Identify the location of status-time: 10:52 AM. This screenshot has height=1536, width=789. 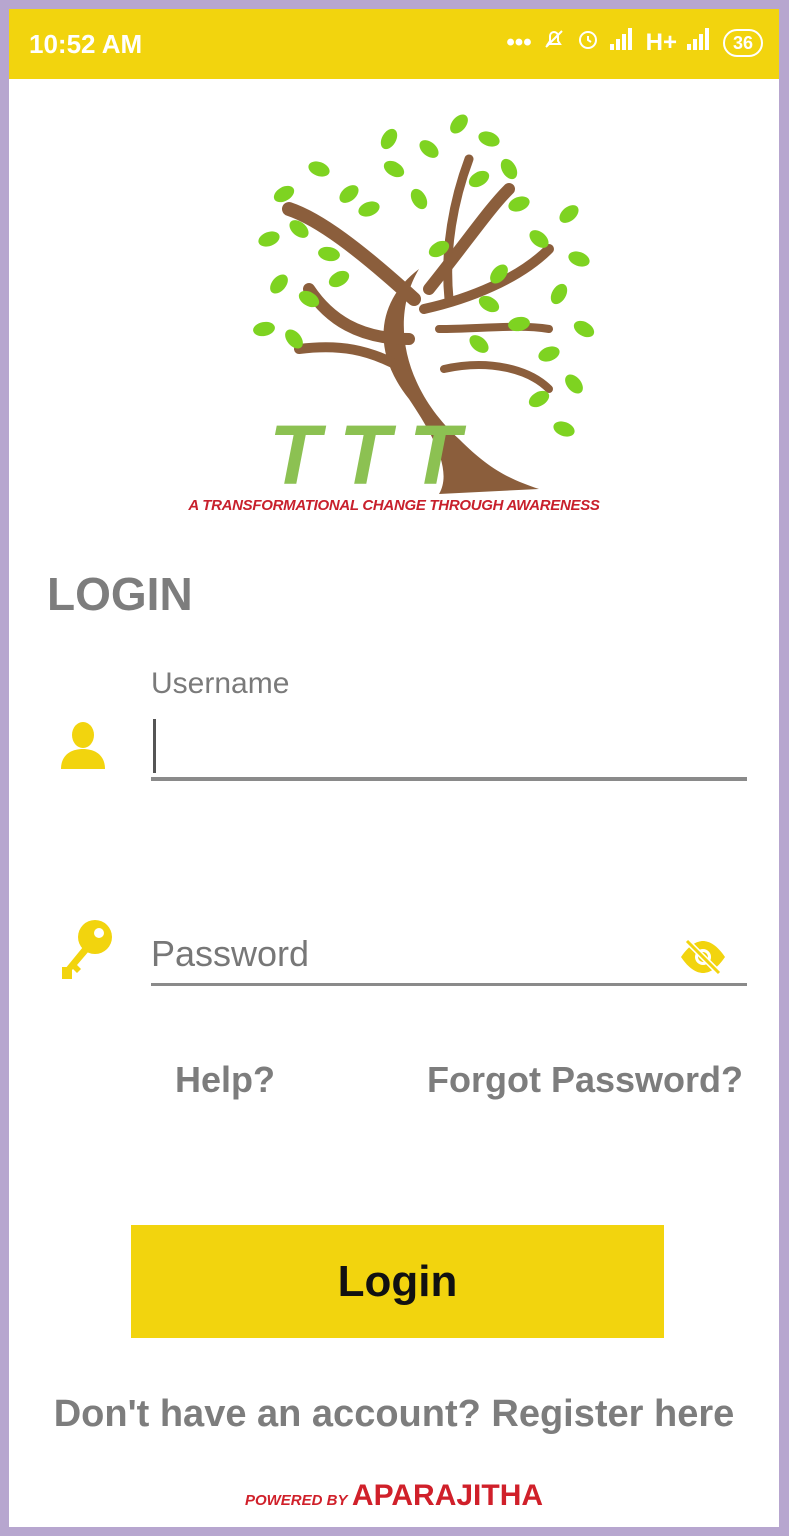
(86, 44).